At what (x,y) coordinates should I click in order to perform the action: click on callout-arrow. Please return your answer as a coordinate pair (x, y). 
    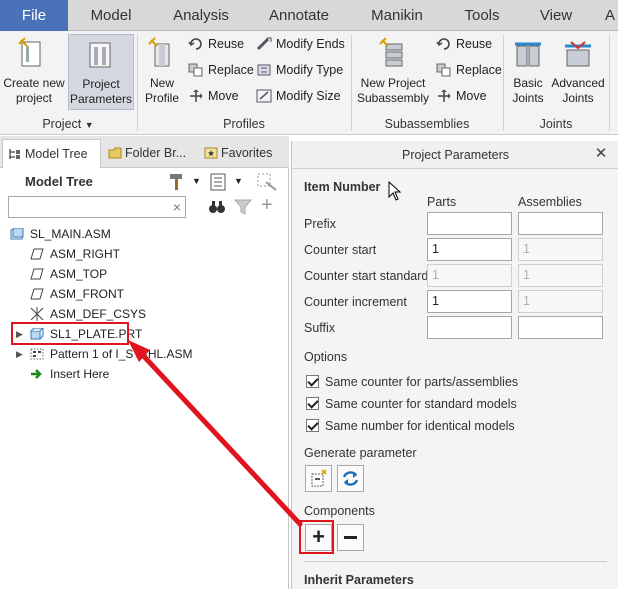
    Looking at the image, I should click on (215, 433).